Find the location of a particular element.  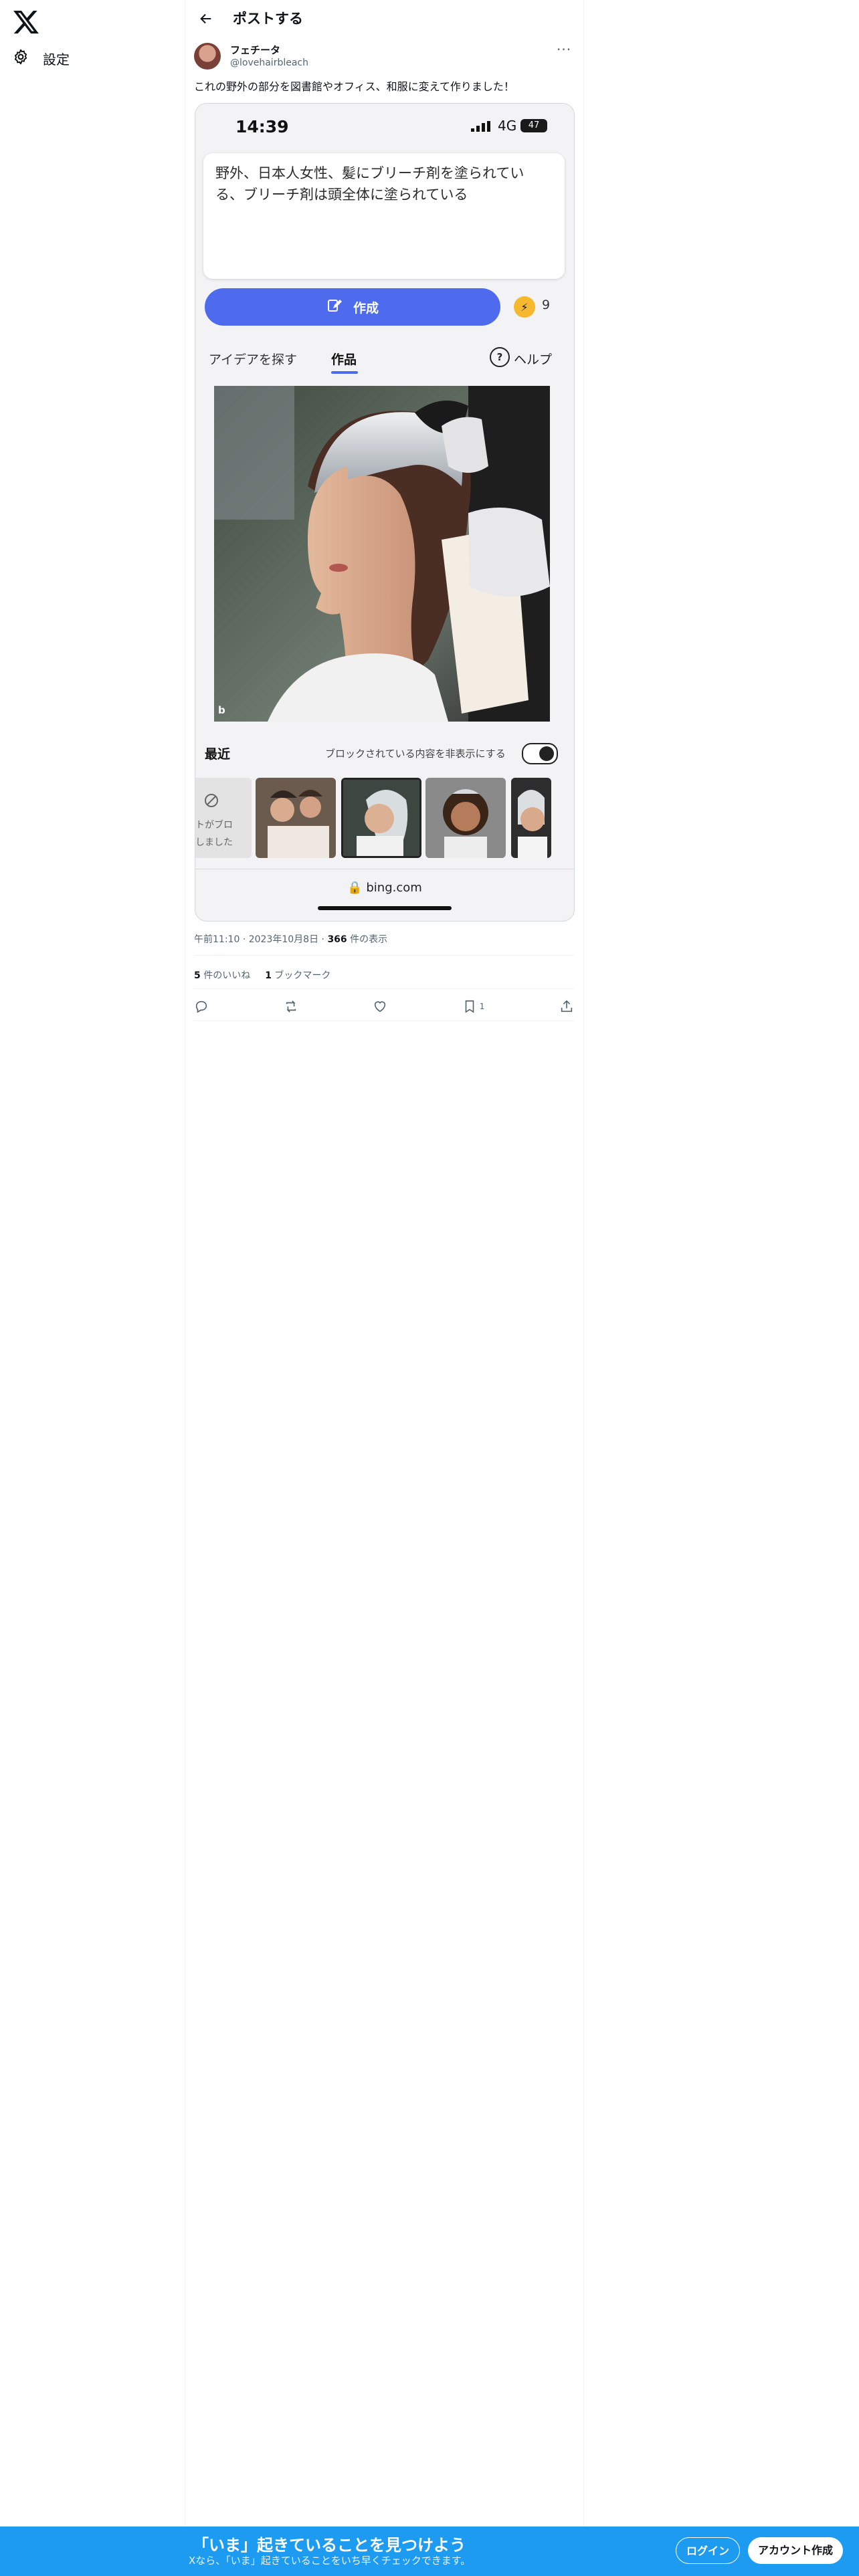

create-label: 作成 is located at coordinates (366, 308).